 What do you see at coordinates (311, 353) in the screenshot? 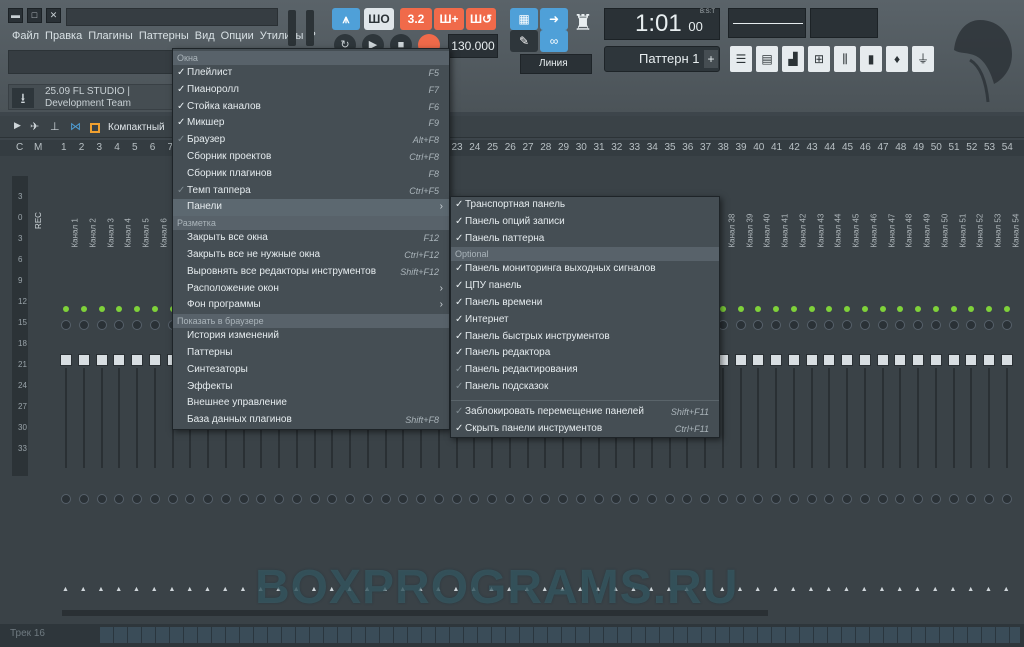
I see `menu-item: Паттерны` at bounding box center [311, 353].